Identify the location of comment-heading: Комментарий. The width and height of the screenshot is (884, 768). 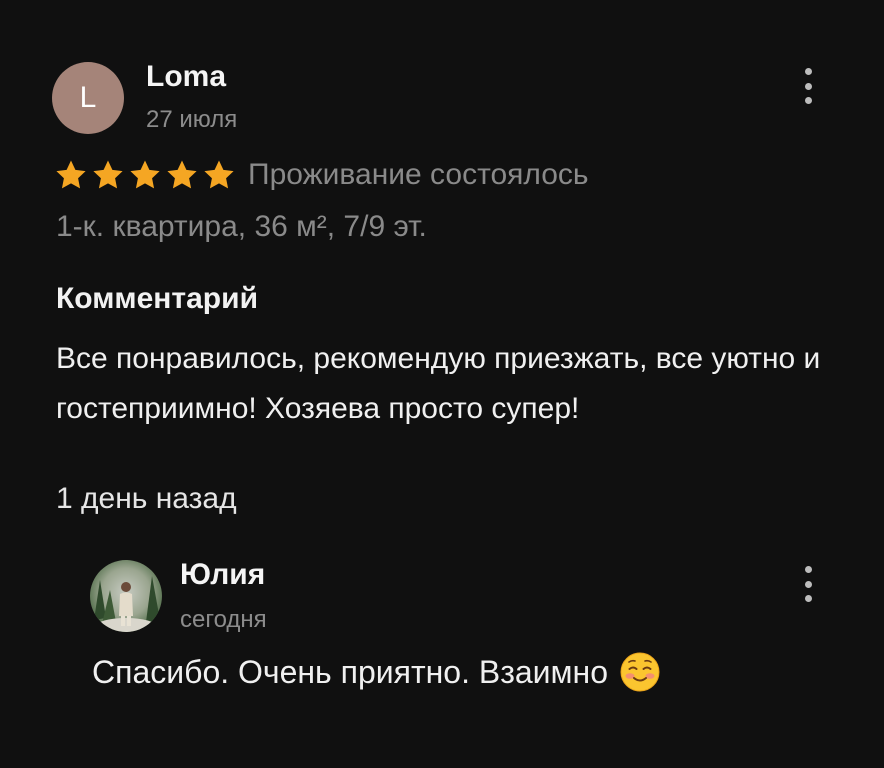
(157, 298).